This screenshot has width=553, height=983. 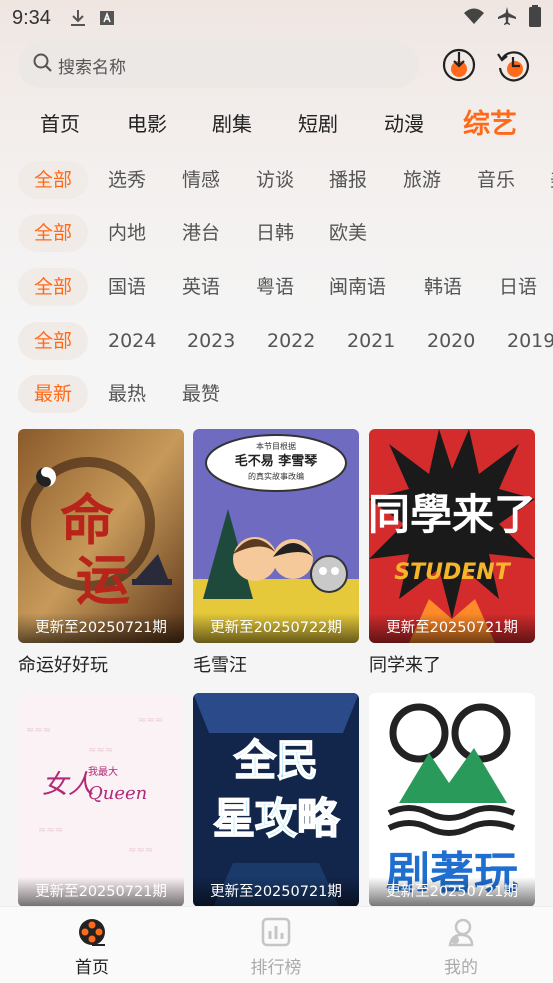 I want to click on filter-region-euus: 欧美, so click(x=348, y=233).